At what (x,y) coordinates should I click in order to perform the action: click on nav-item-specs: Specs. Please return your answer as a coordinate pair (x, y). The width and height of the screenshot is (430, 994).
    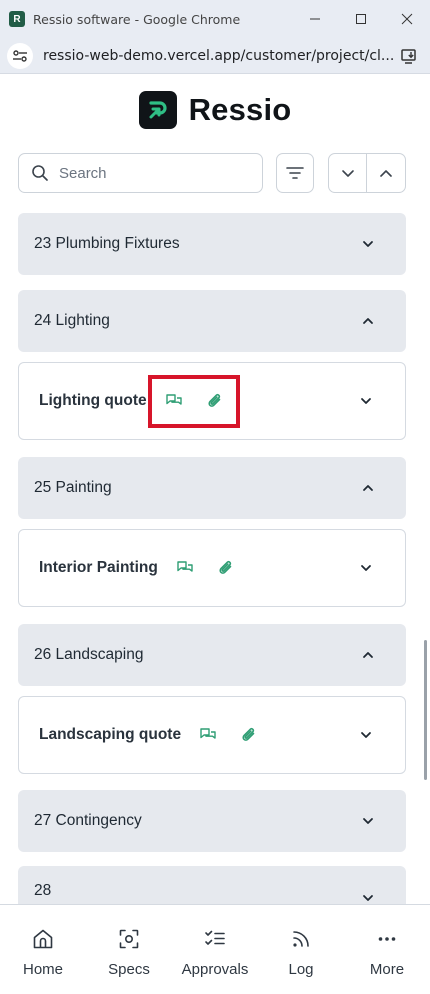
    Looking at the image, I should click on (129, 949).